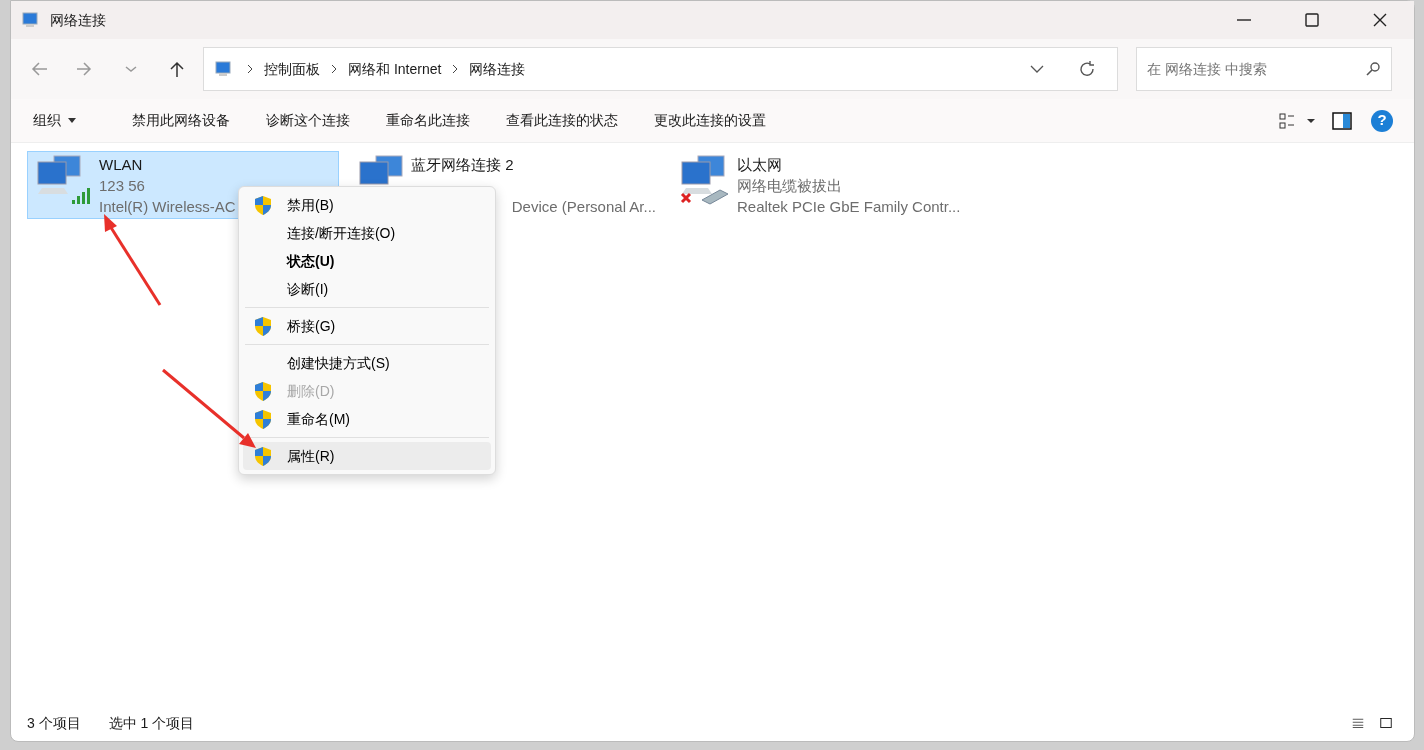 The width and height of the screenshot is (1424, 750). What do you see at coordinates (1358, 723) in the screenshot?
I see `list-icon` at bounding box center [1358, 723].